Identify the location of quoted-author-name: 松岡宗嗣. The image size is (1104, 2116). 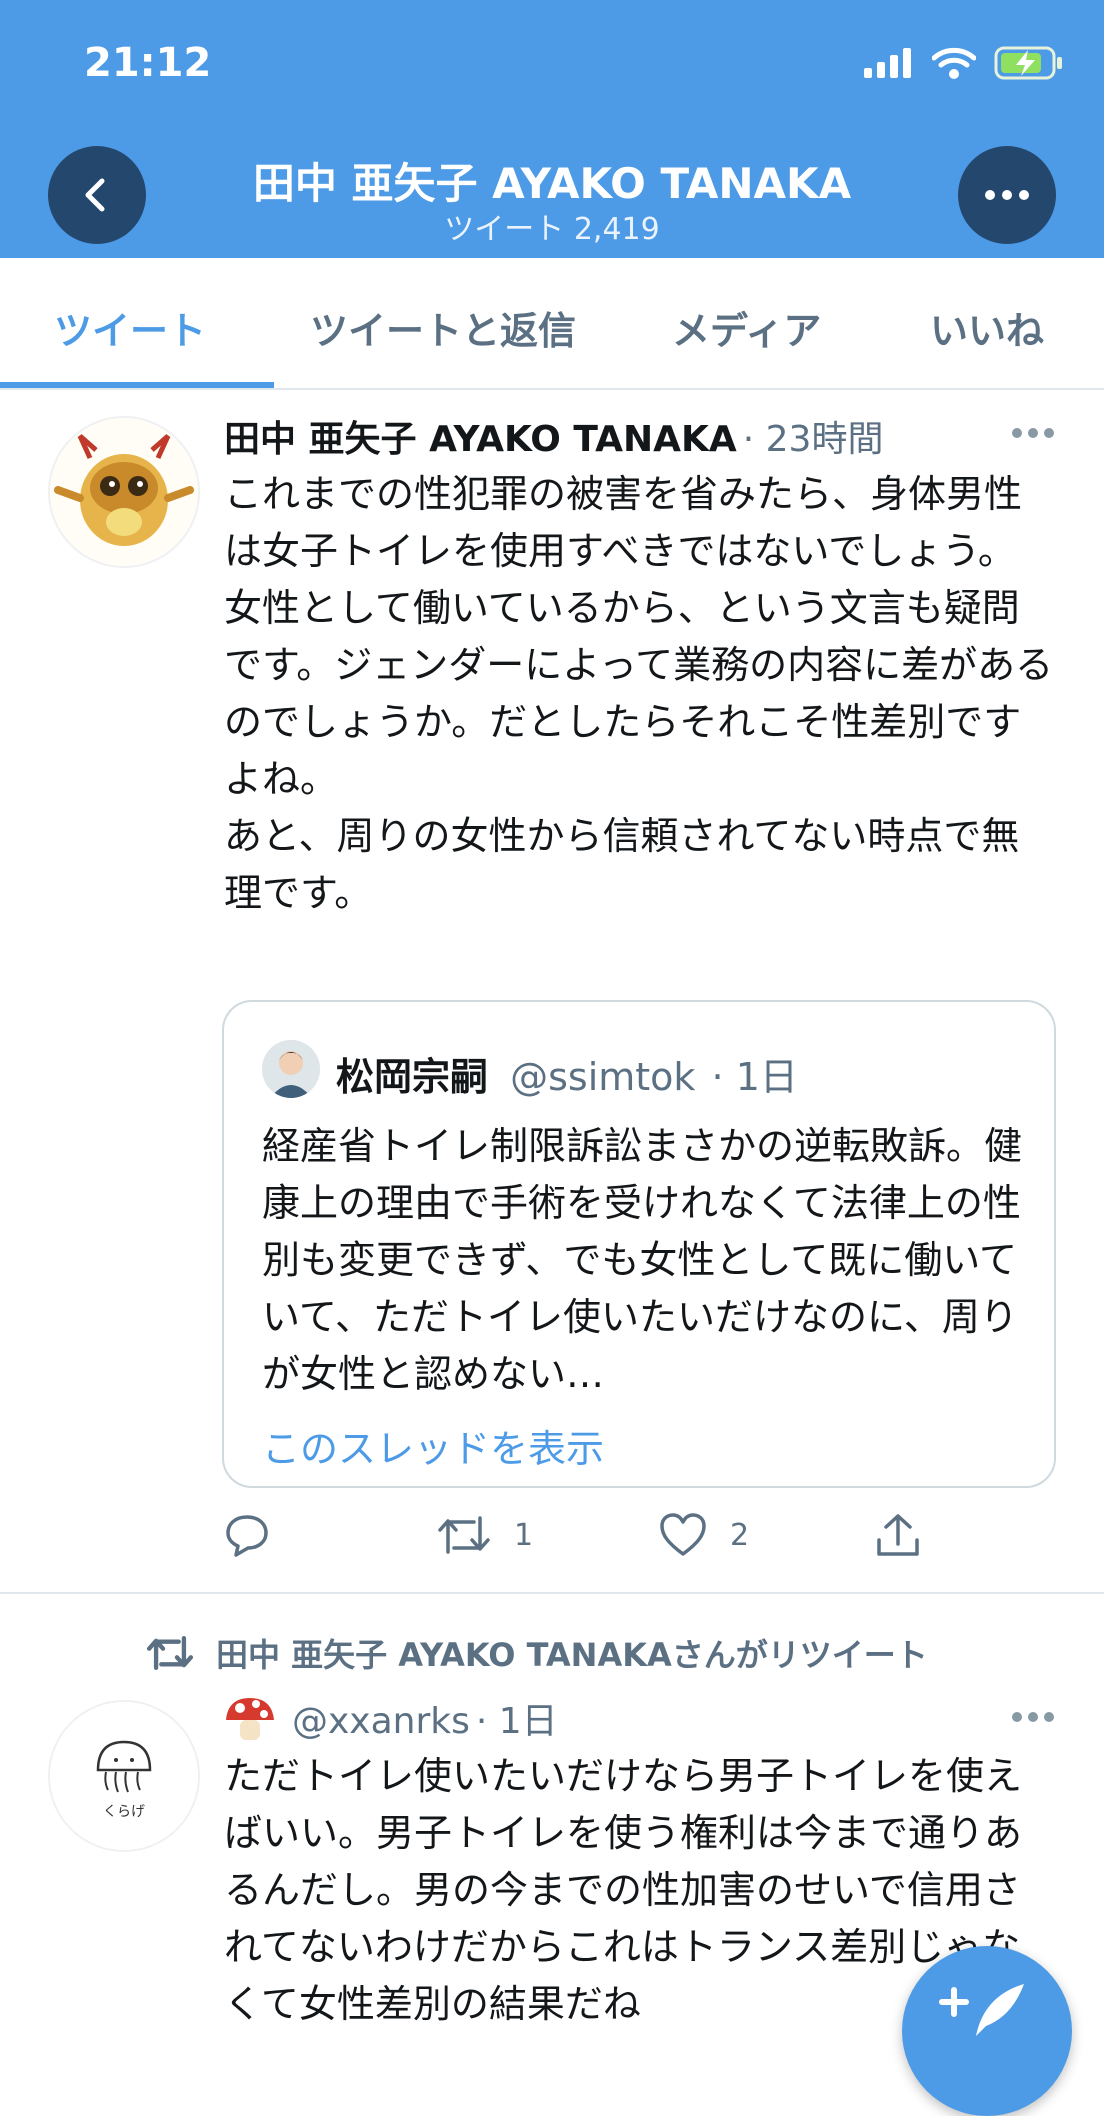
(412, 1077).